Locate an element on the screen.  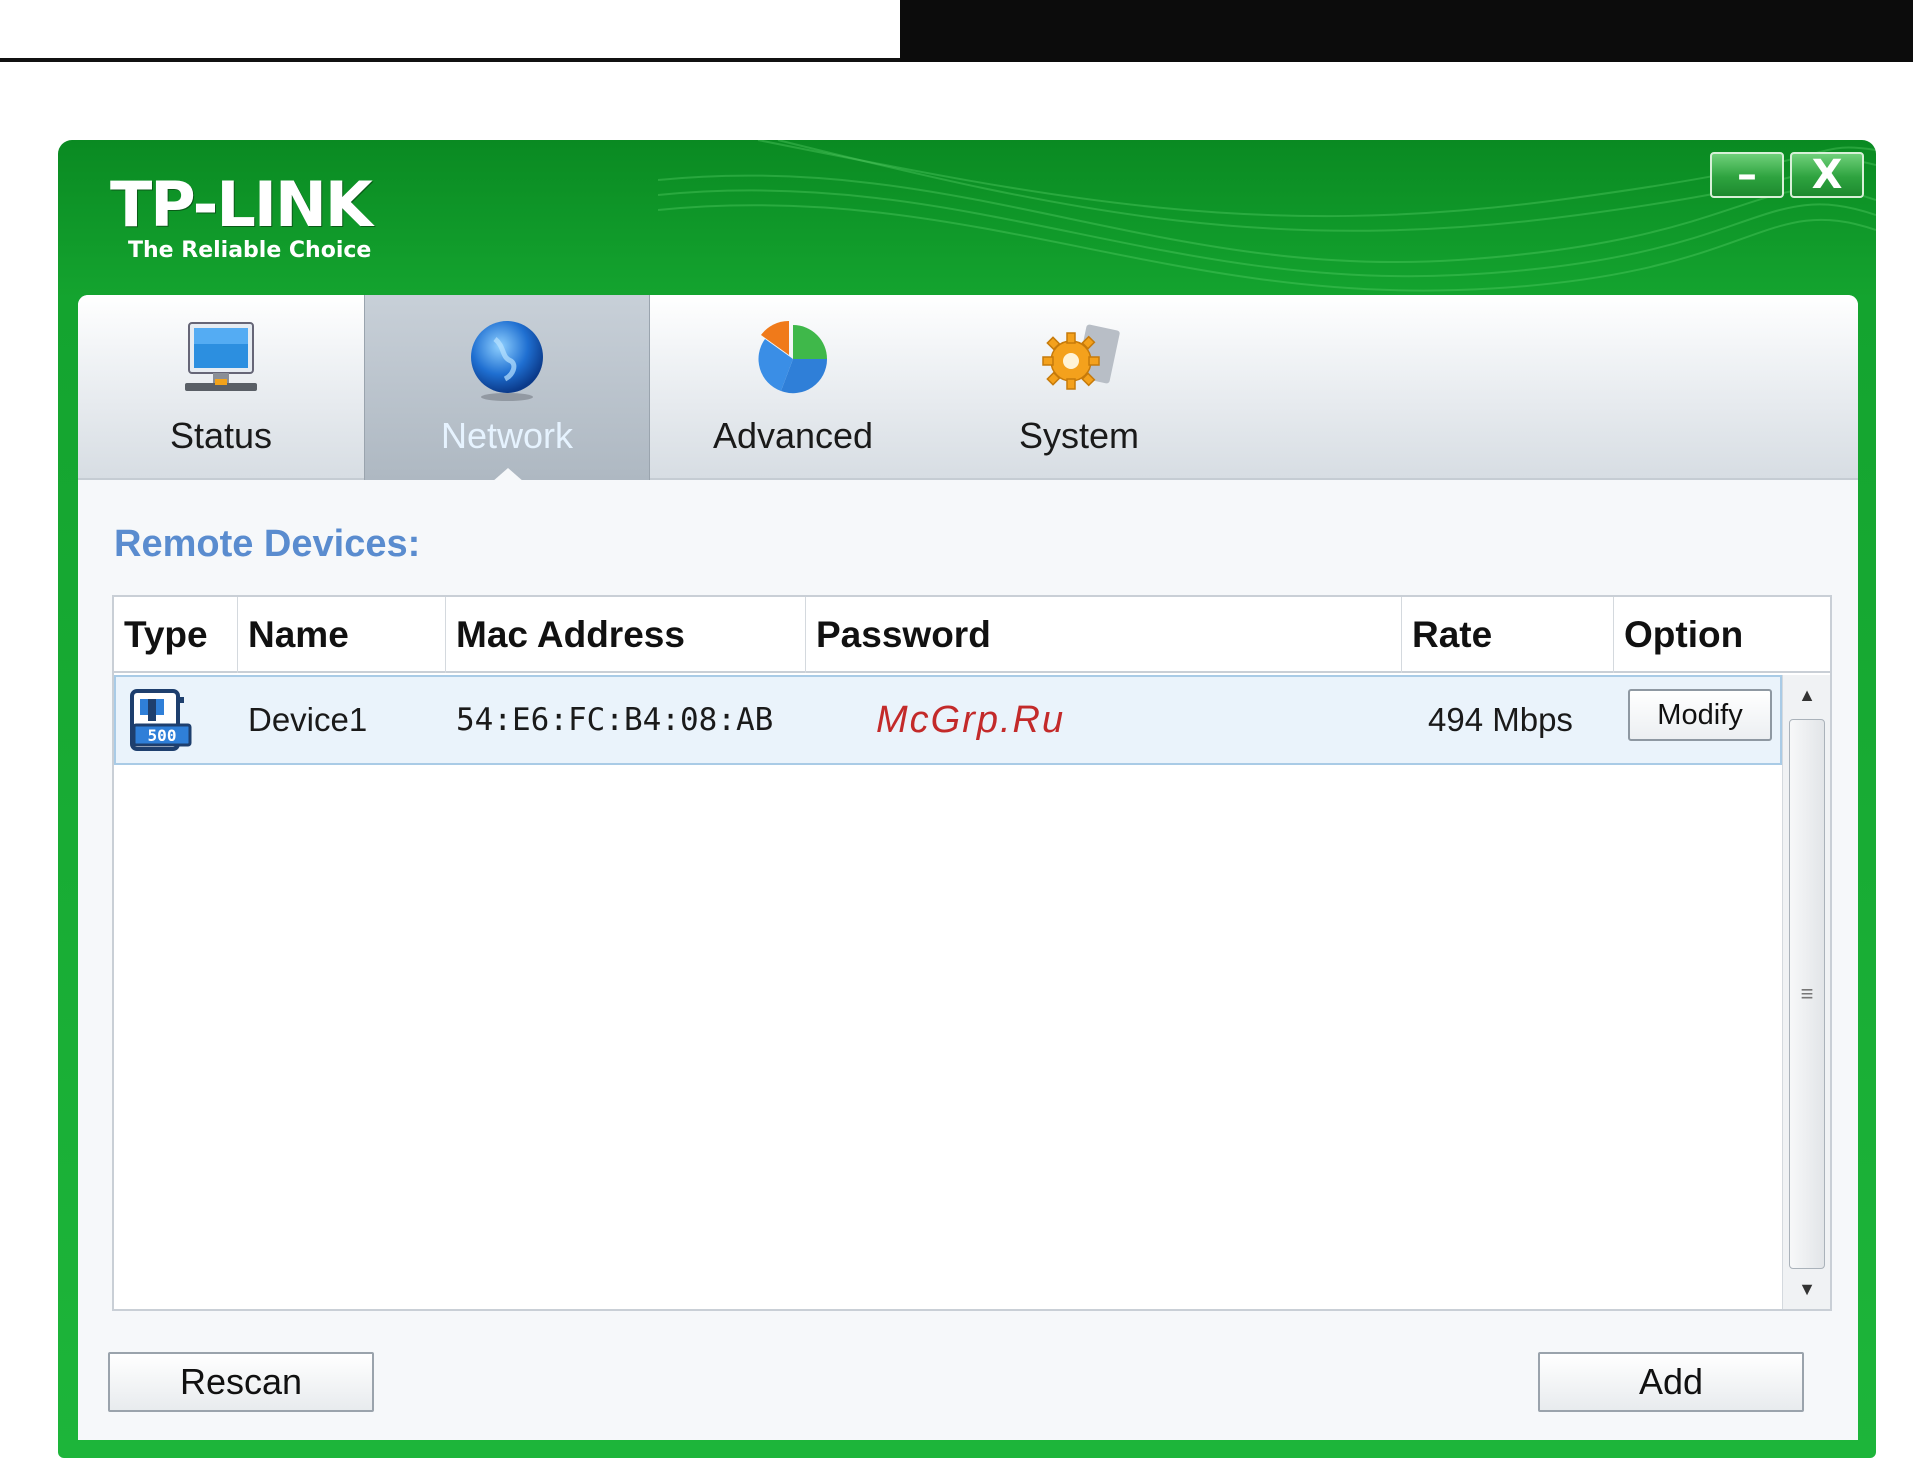
row-rate: 494 Mbps is located at coordinates (1500, 719).